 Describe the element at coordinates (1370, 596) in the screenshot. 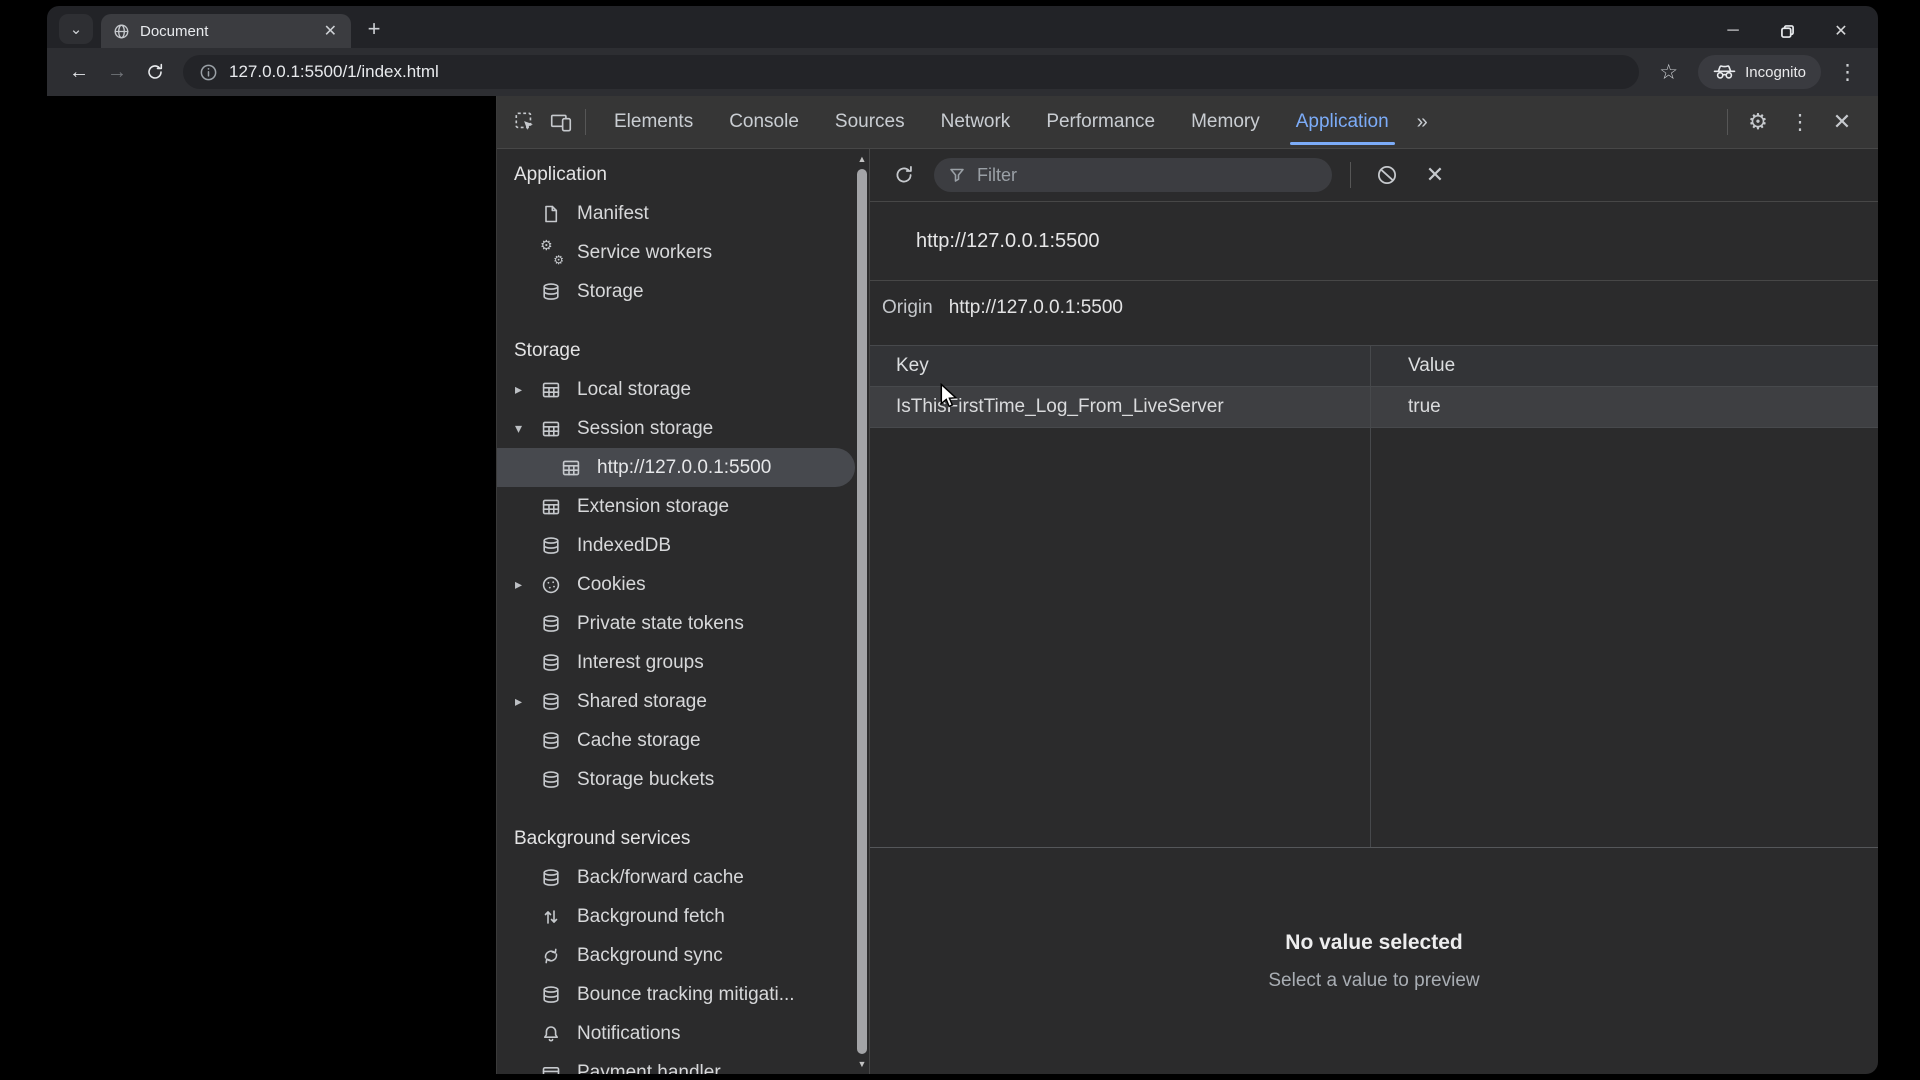

I see `column-divider` at that location.